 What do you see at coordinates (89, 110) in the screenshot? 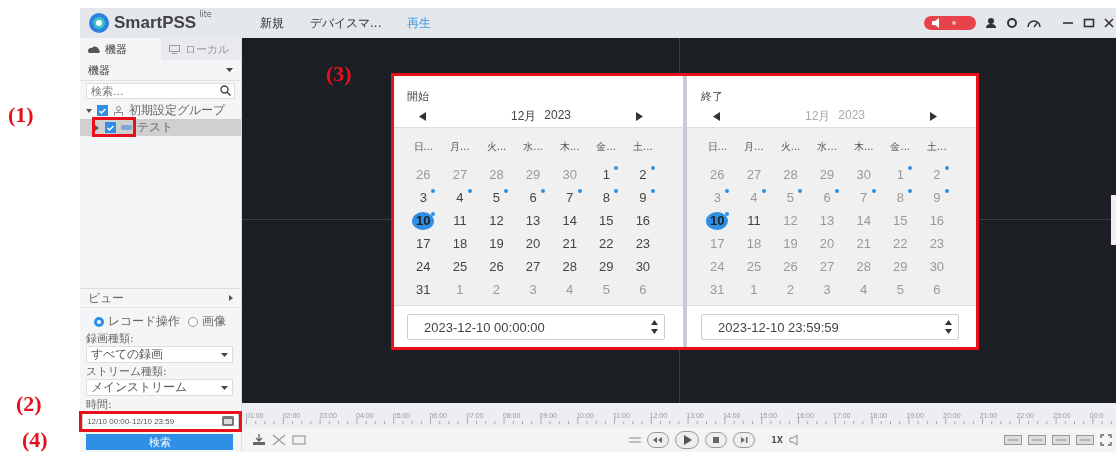
I see `expanded-icon` at bounding box center [89, 110].